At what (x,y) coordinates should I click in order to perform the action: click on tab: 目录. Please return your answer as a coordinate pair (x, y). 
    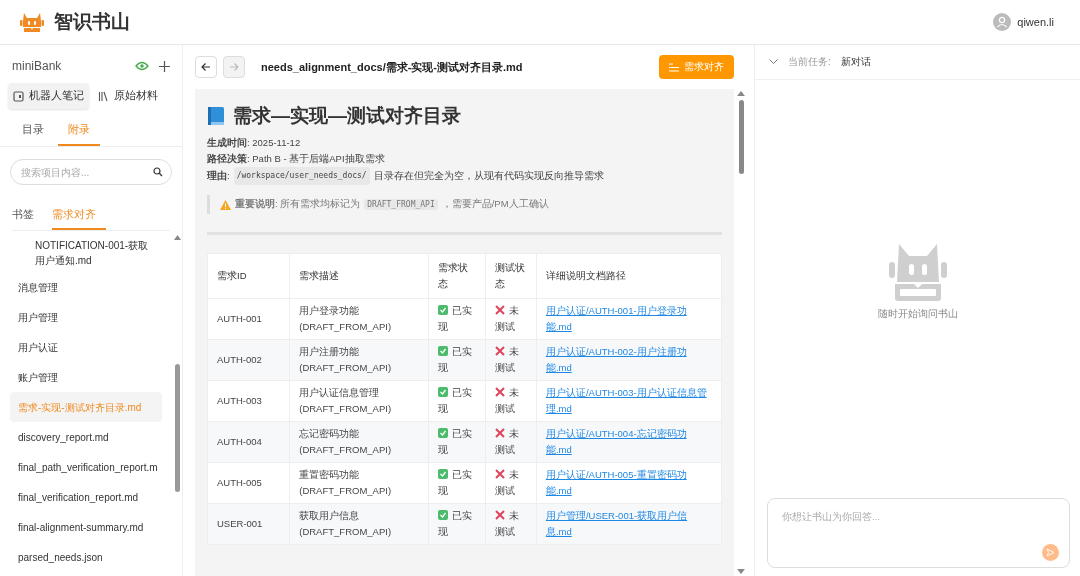
    Looking at the image, I should click on (33, 130).